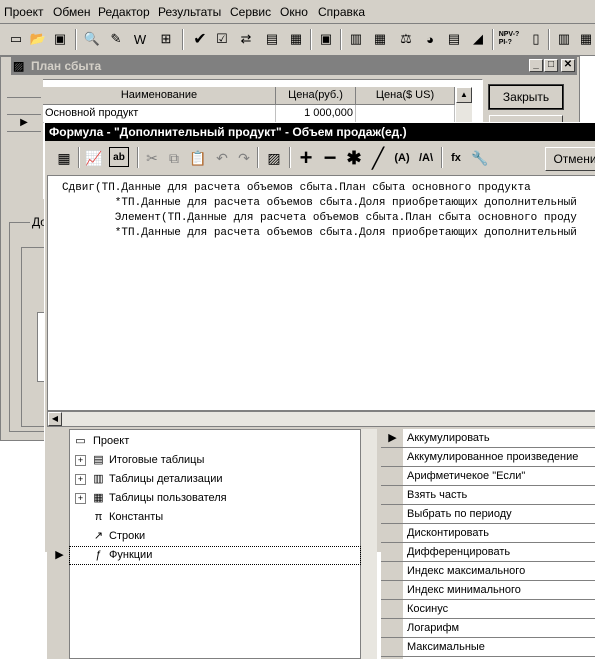 This screenshot has width=595, height=659. I want to click on user-table-icon: ▦, so click(98, 498).